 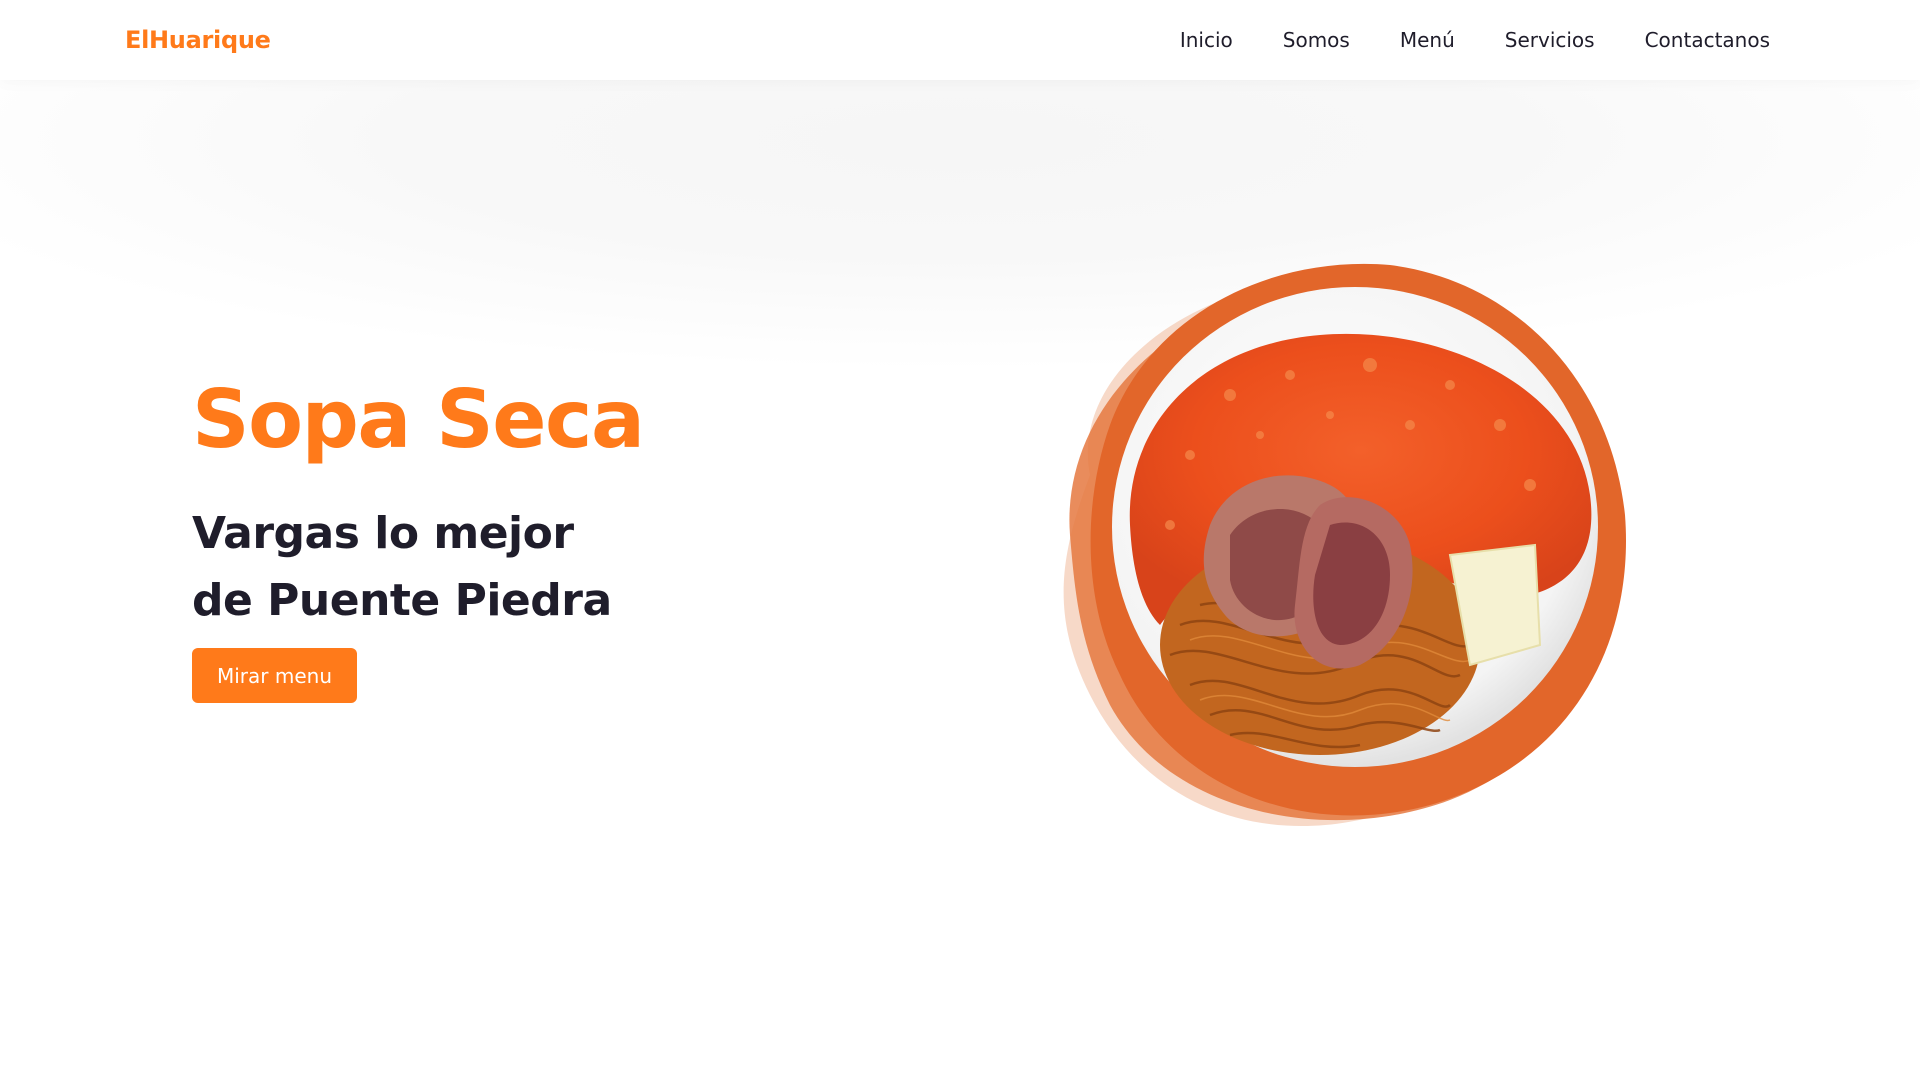 What do you see at coordinates (1475, 40) in the screenshot?
I see `main-nav: Inicio Somos Menú Servicios Contactanos` at bounding box center [1475, 40].